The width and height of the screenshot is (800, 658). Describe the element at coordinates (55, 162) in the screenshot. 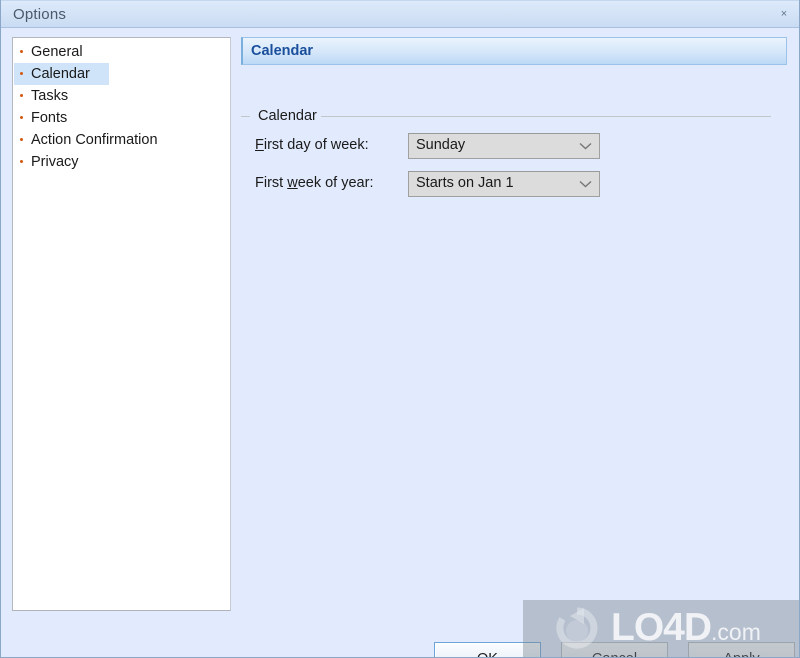

I see `sidebar-item-label: Privacy` at that location.